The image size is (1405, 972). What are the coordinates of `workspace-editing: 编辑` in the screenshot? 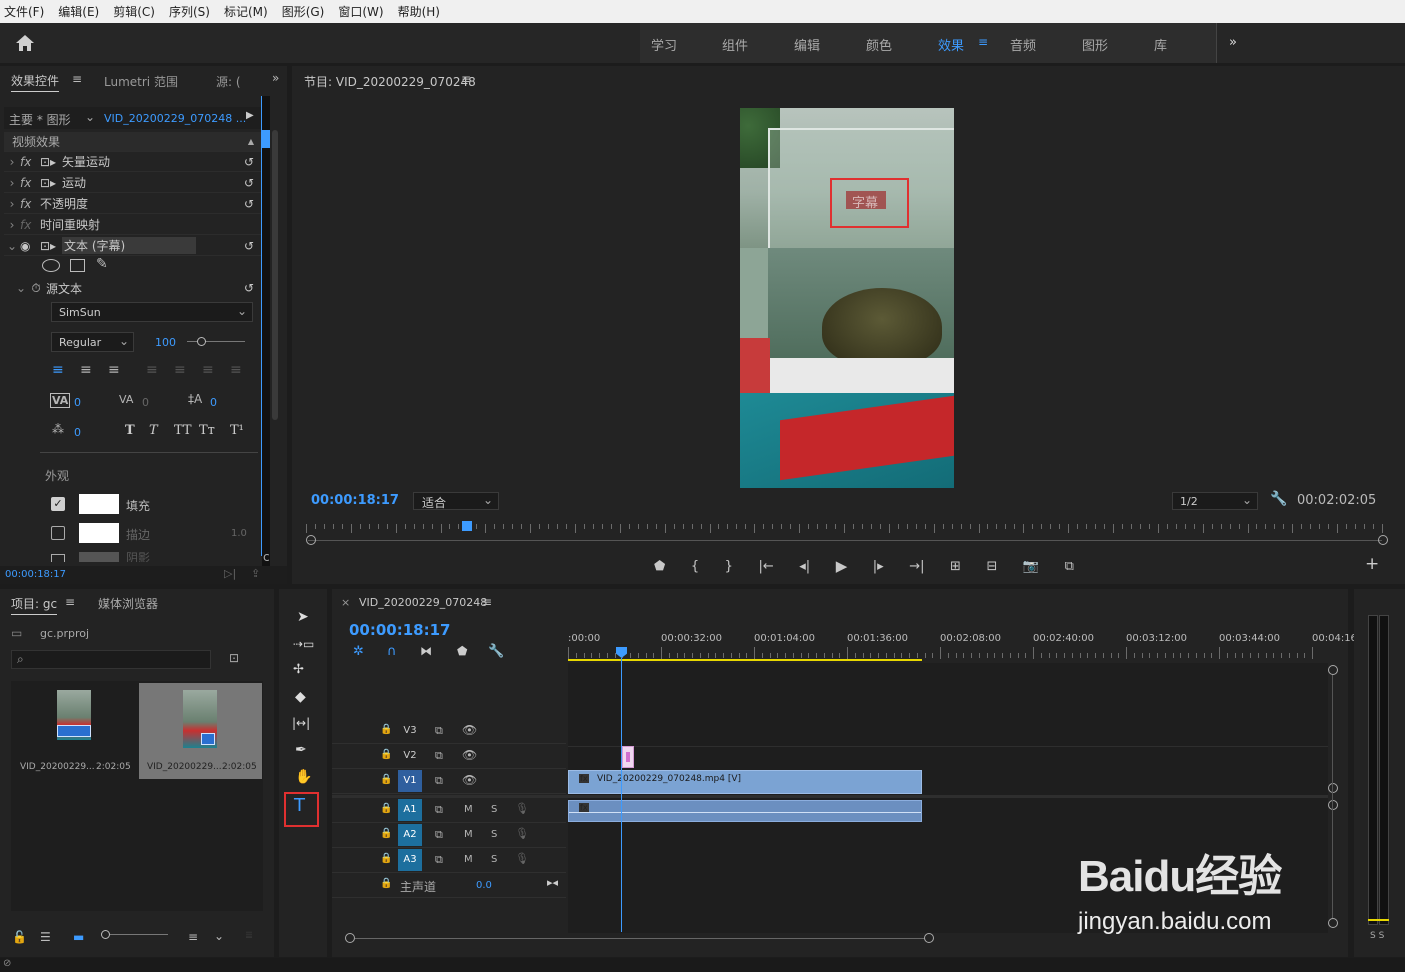 It's located at (807, 44).